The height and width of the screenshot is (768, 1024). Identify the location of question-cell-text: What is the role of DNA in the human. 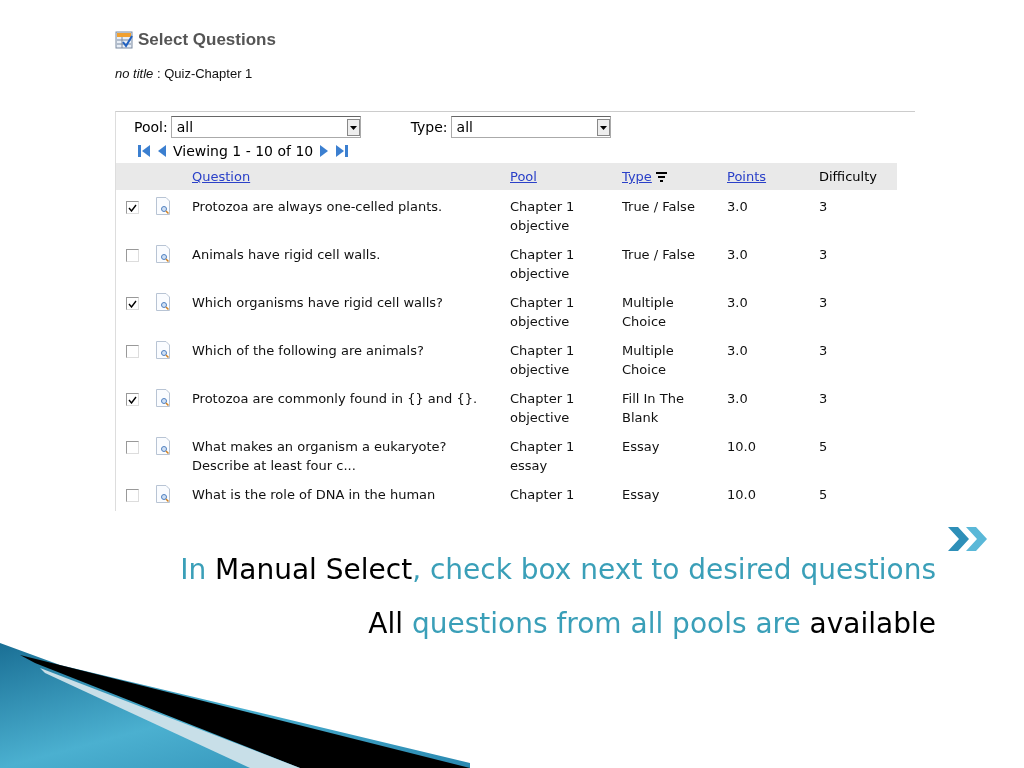
(314, 495).